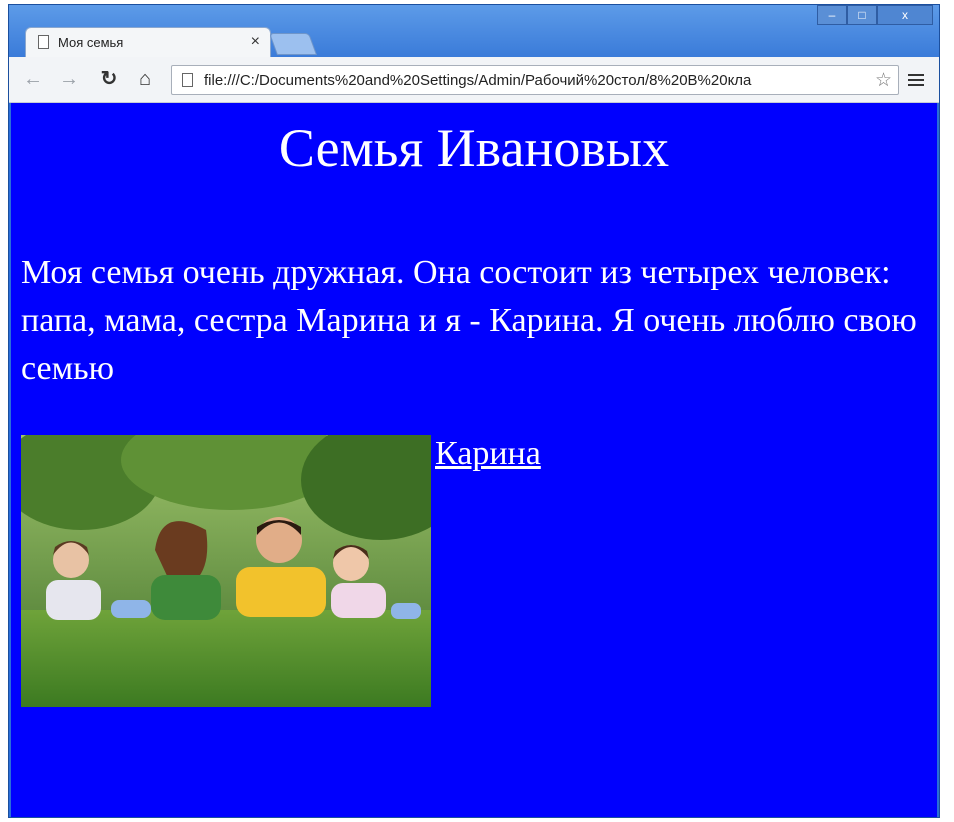 The width and height of the screenshot is (954, 822). Describe the element at coordinates (91, 42) in the screenshot. I see `tab-title: Моя семья` at that location.